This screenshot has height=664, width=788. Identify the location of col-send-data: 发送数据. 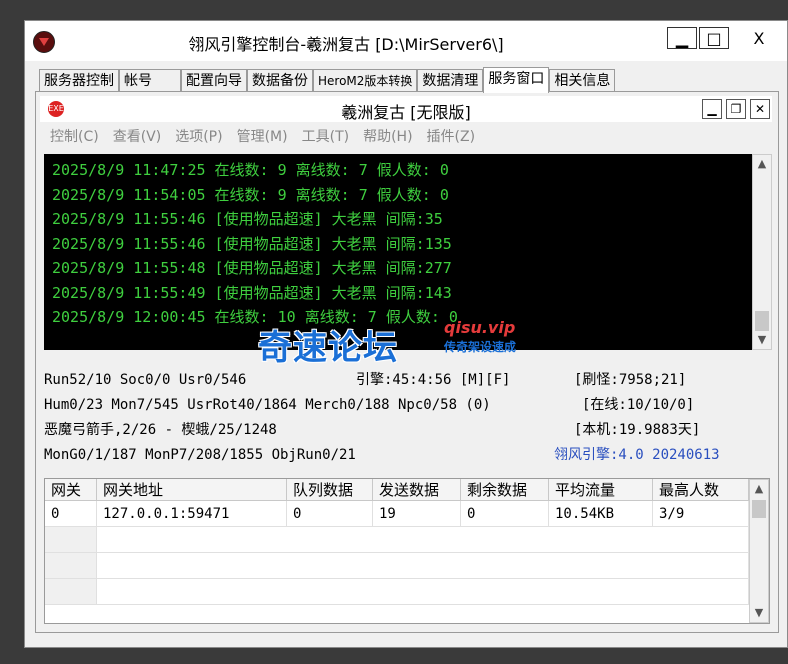
(417, 490).